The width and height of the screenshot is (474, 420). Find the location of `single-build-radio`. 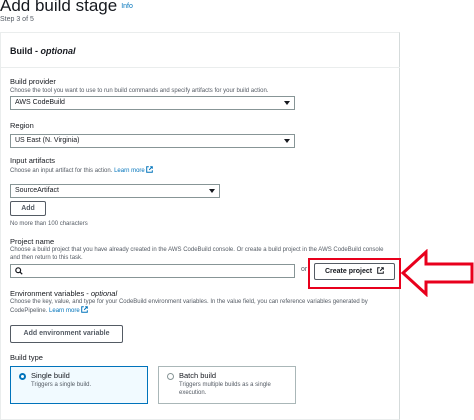

single-build-radio is located at coordinates (22, 376).